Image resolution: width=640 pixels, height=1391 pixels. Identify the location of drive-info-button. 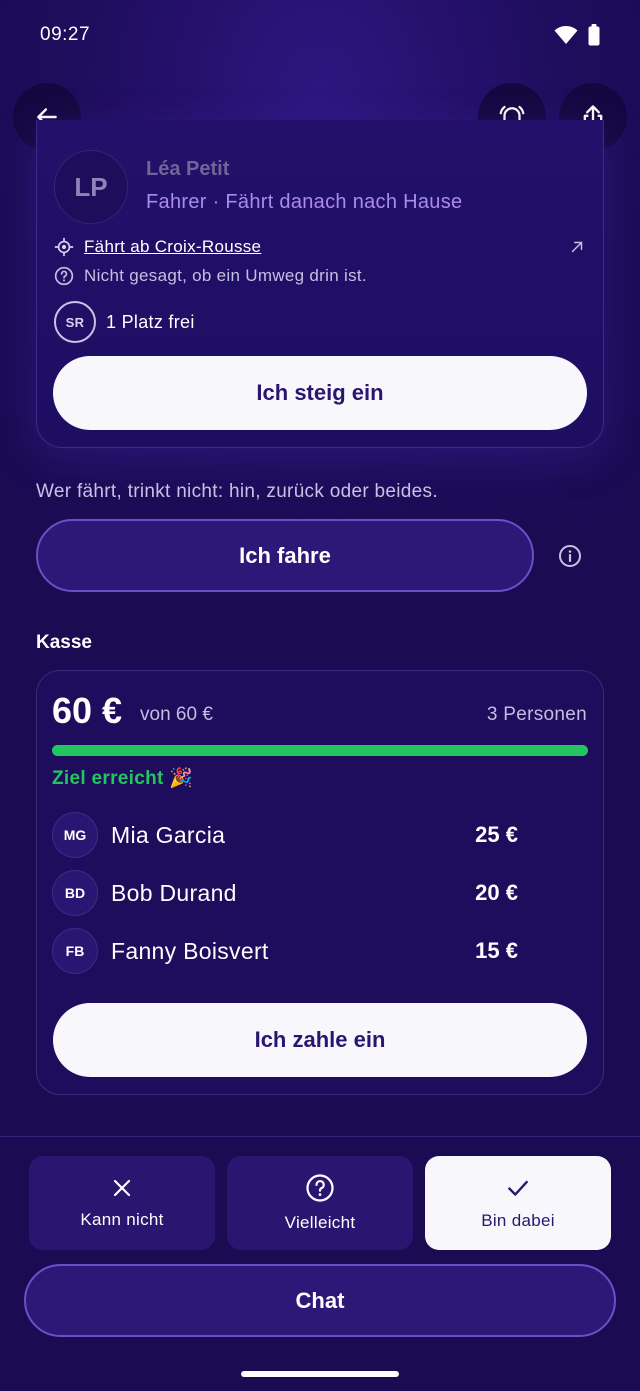
(570, 558).